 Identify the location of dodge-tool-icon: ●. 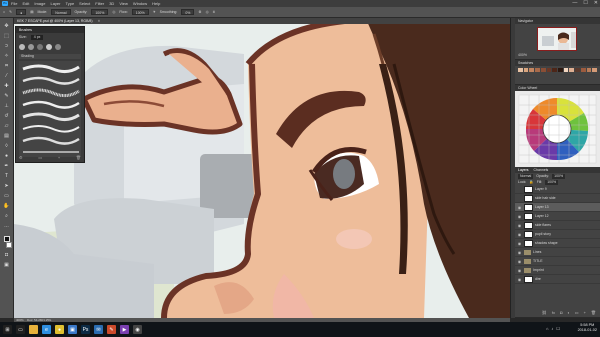
(7, 155).